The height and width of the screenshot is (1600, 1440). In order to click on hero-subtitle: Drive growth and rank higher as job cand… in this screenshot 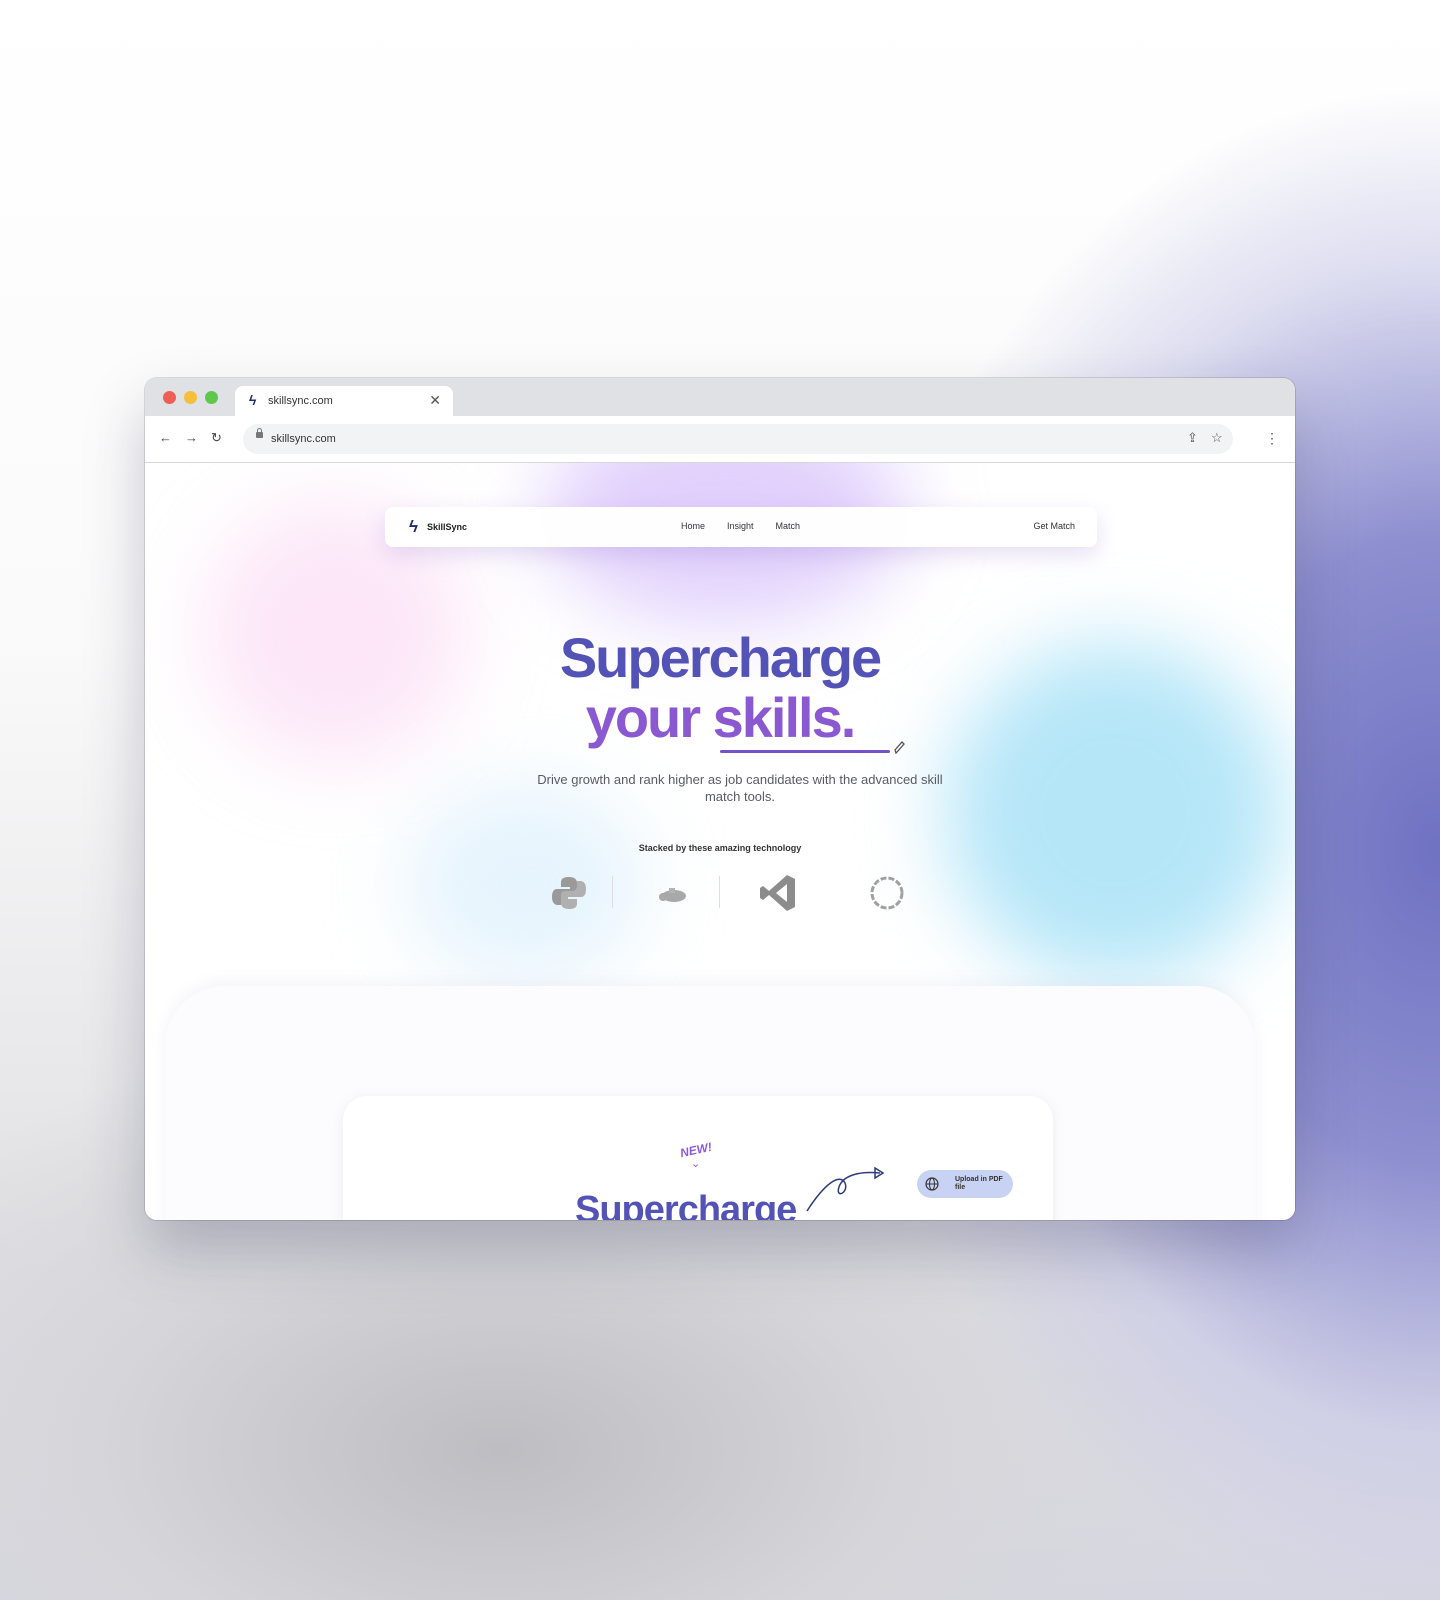, I will do `click(740, 788)`.